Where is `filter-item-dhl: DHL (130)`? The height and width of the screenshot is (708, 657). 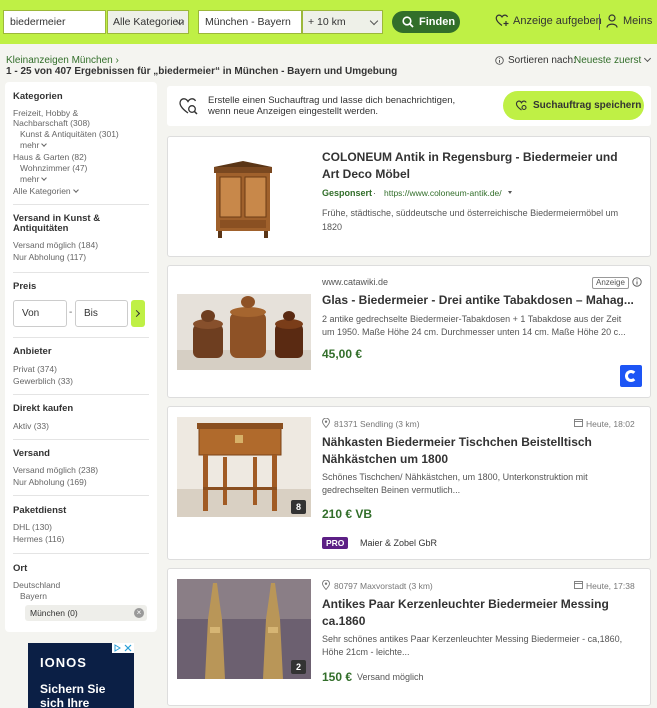 filter-item-dhl: DHL (130) is located at coordinates (32, 527).